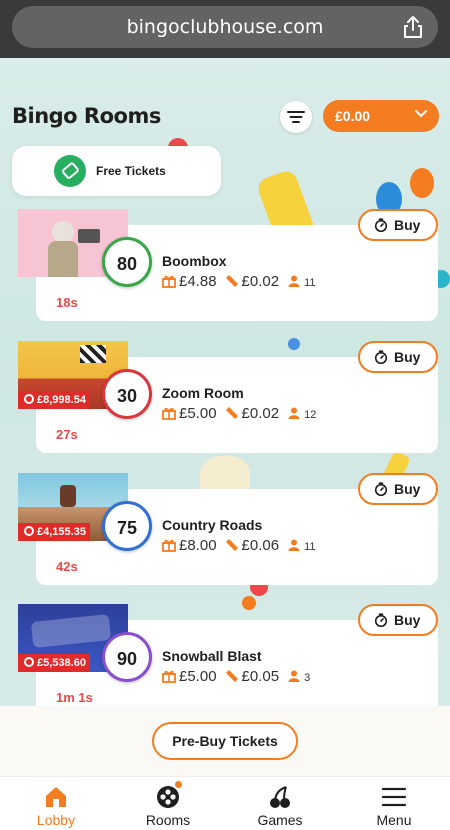 The height and width of the screenshot is (830, 450). Describe the element at coordinates (131, 171) in the screenshot. I see `free-tickets-label: Free Tickets` at that location.